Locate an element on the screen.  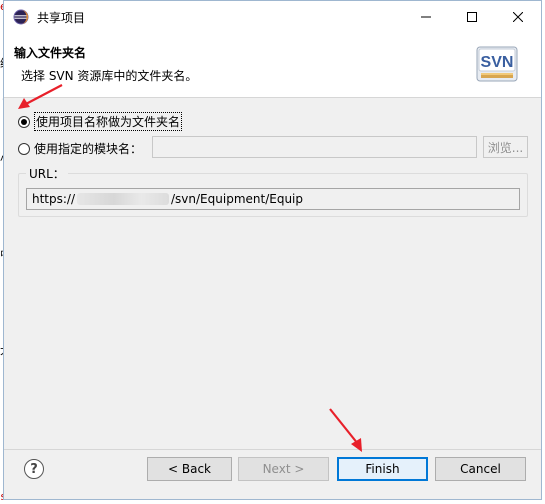
use-project-name-label: 使用项目名称做为文件夹名 is located at coordinates (108, 121).